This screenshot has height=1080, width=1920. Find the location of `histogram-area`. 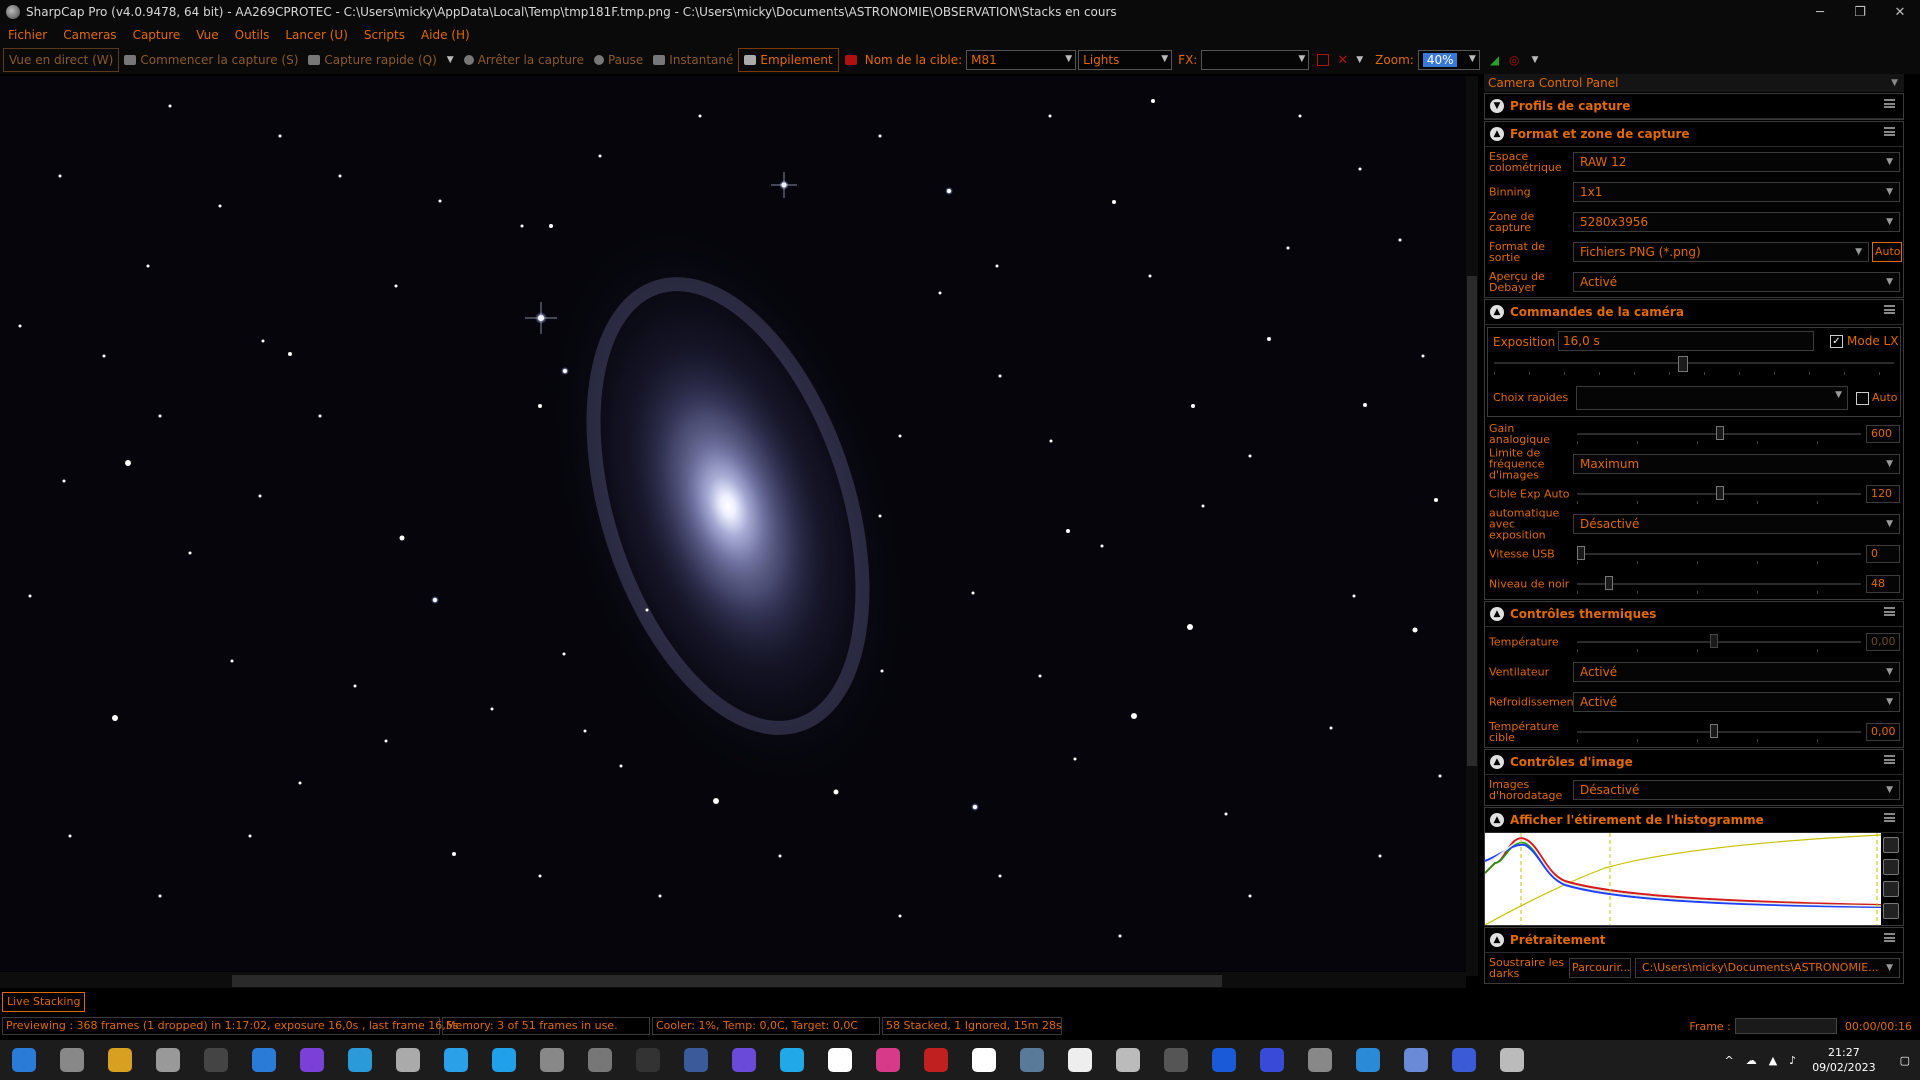

histogram-area is located at coordinates (1694, 879).